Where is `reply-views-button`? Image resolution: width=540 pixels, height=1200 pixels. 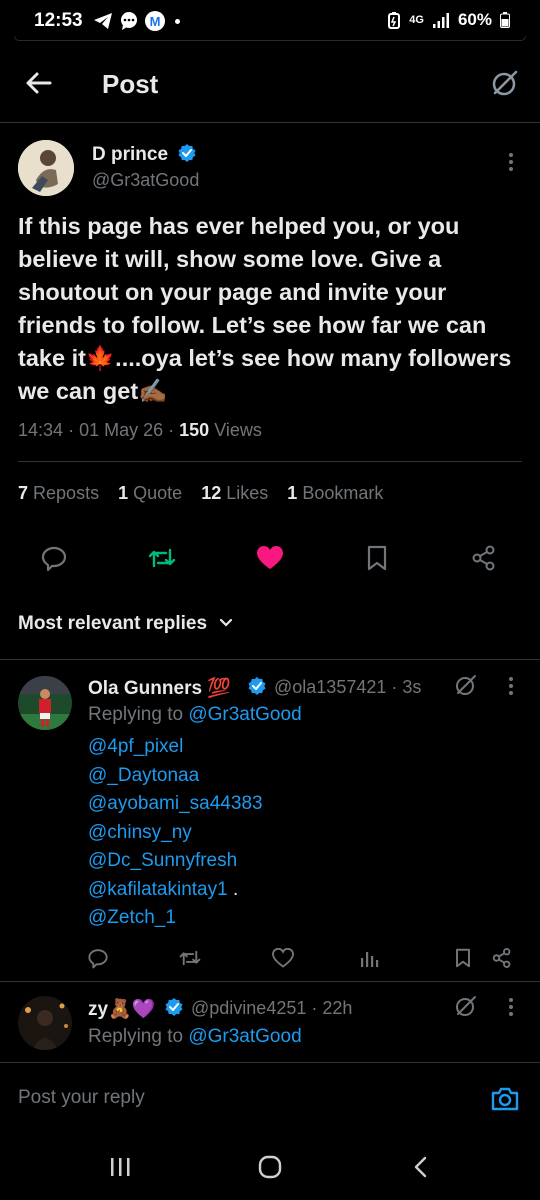 reply-views-button is located at coordinates (370, 958).